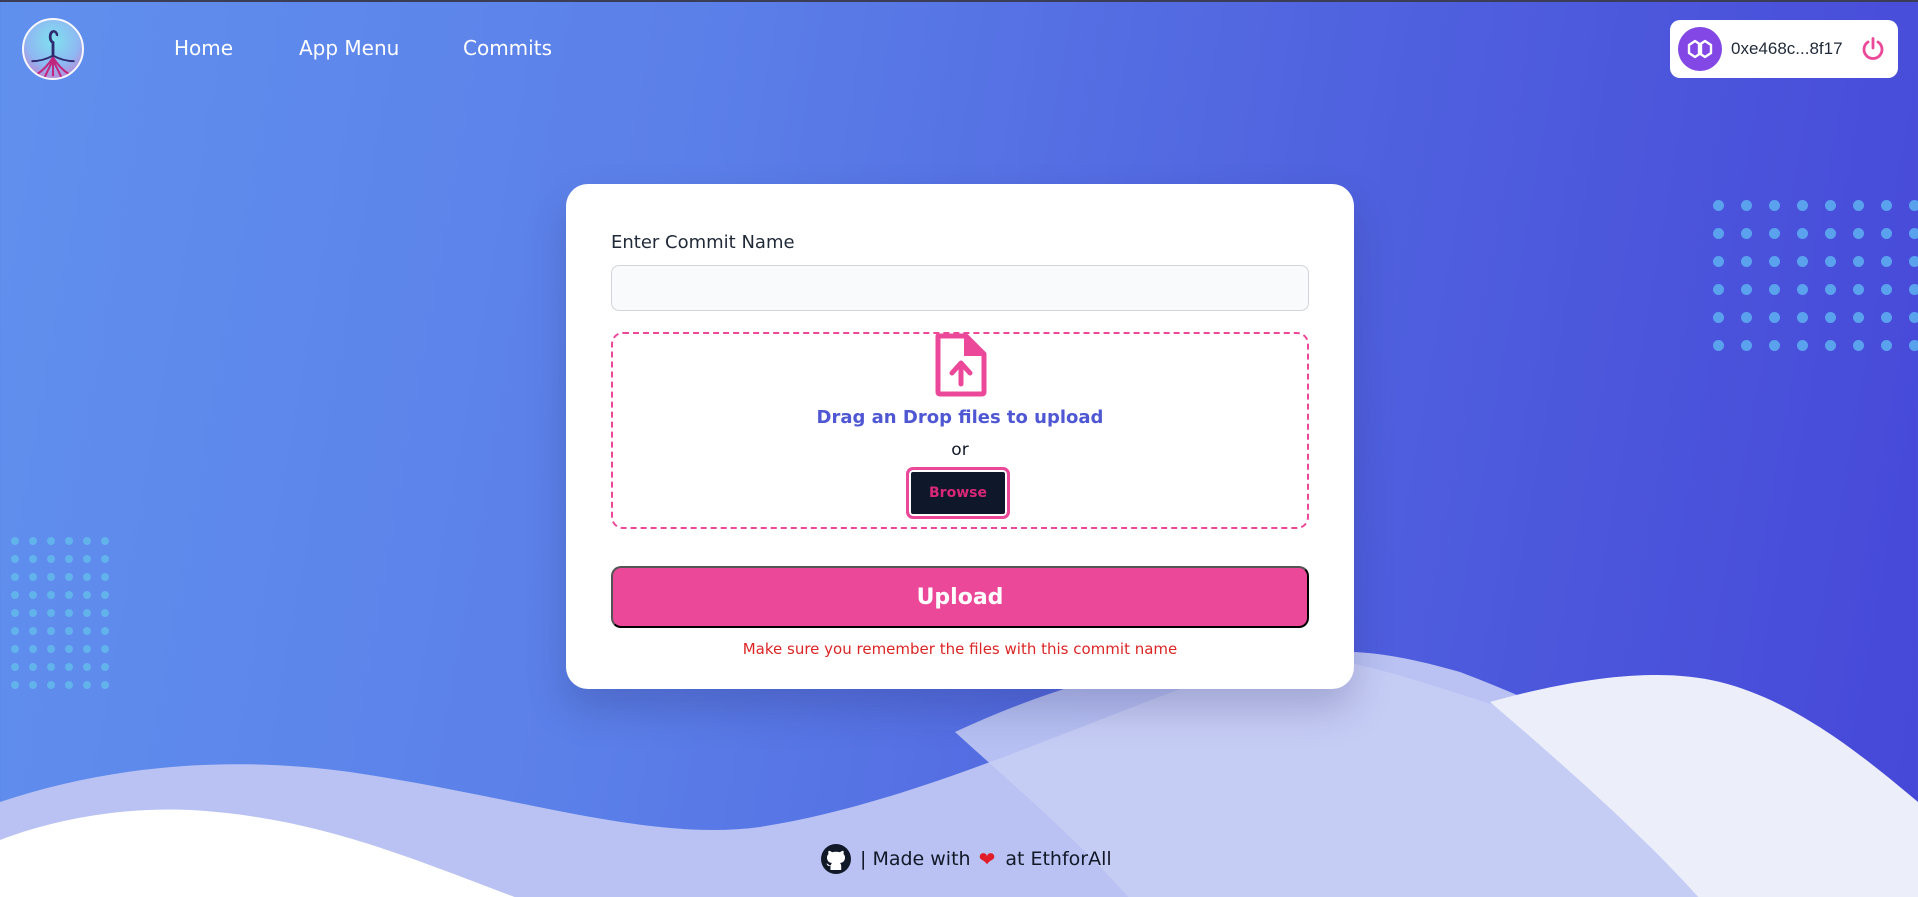 The width and height of the screenshot is (1918, 897). Describe the element at coordinates (349, 48) in the screenshot. I see `nav-link-app-menu: App Menu` at that location.